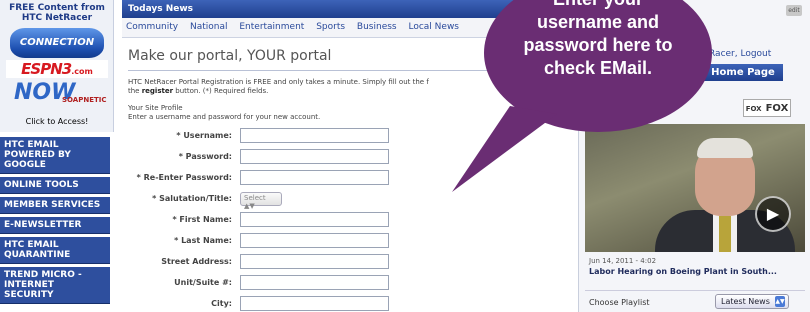  What do you see at coordinates (314, 156) in the screenshot?
I see `password-field` at bounding box center [314, 156].